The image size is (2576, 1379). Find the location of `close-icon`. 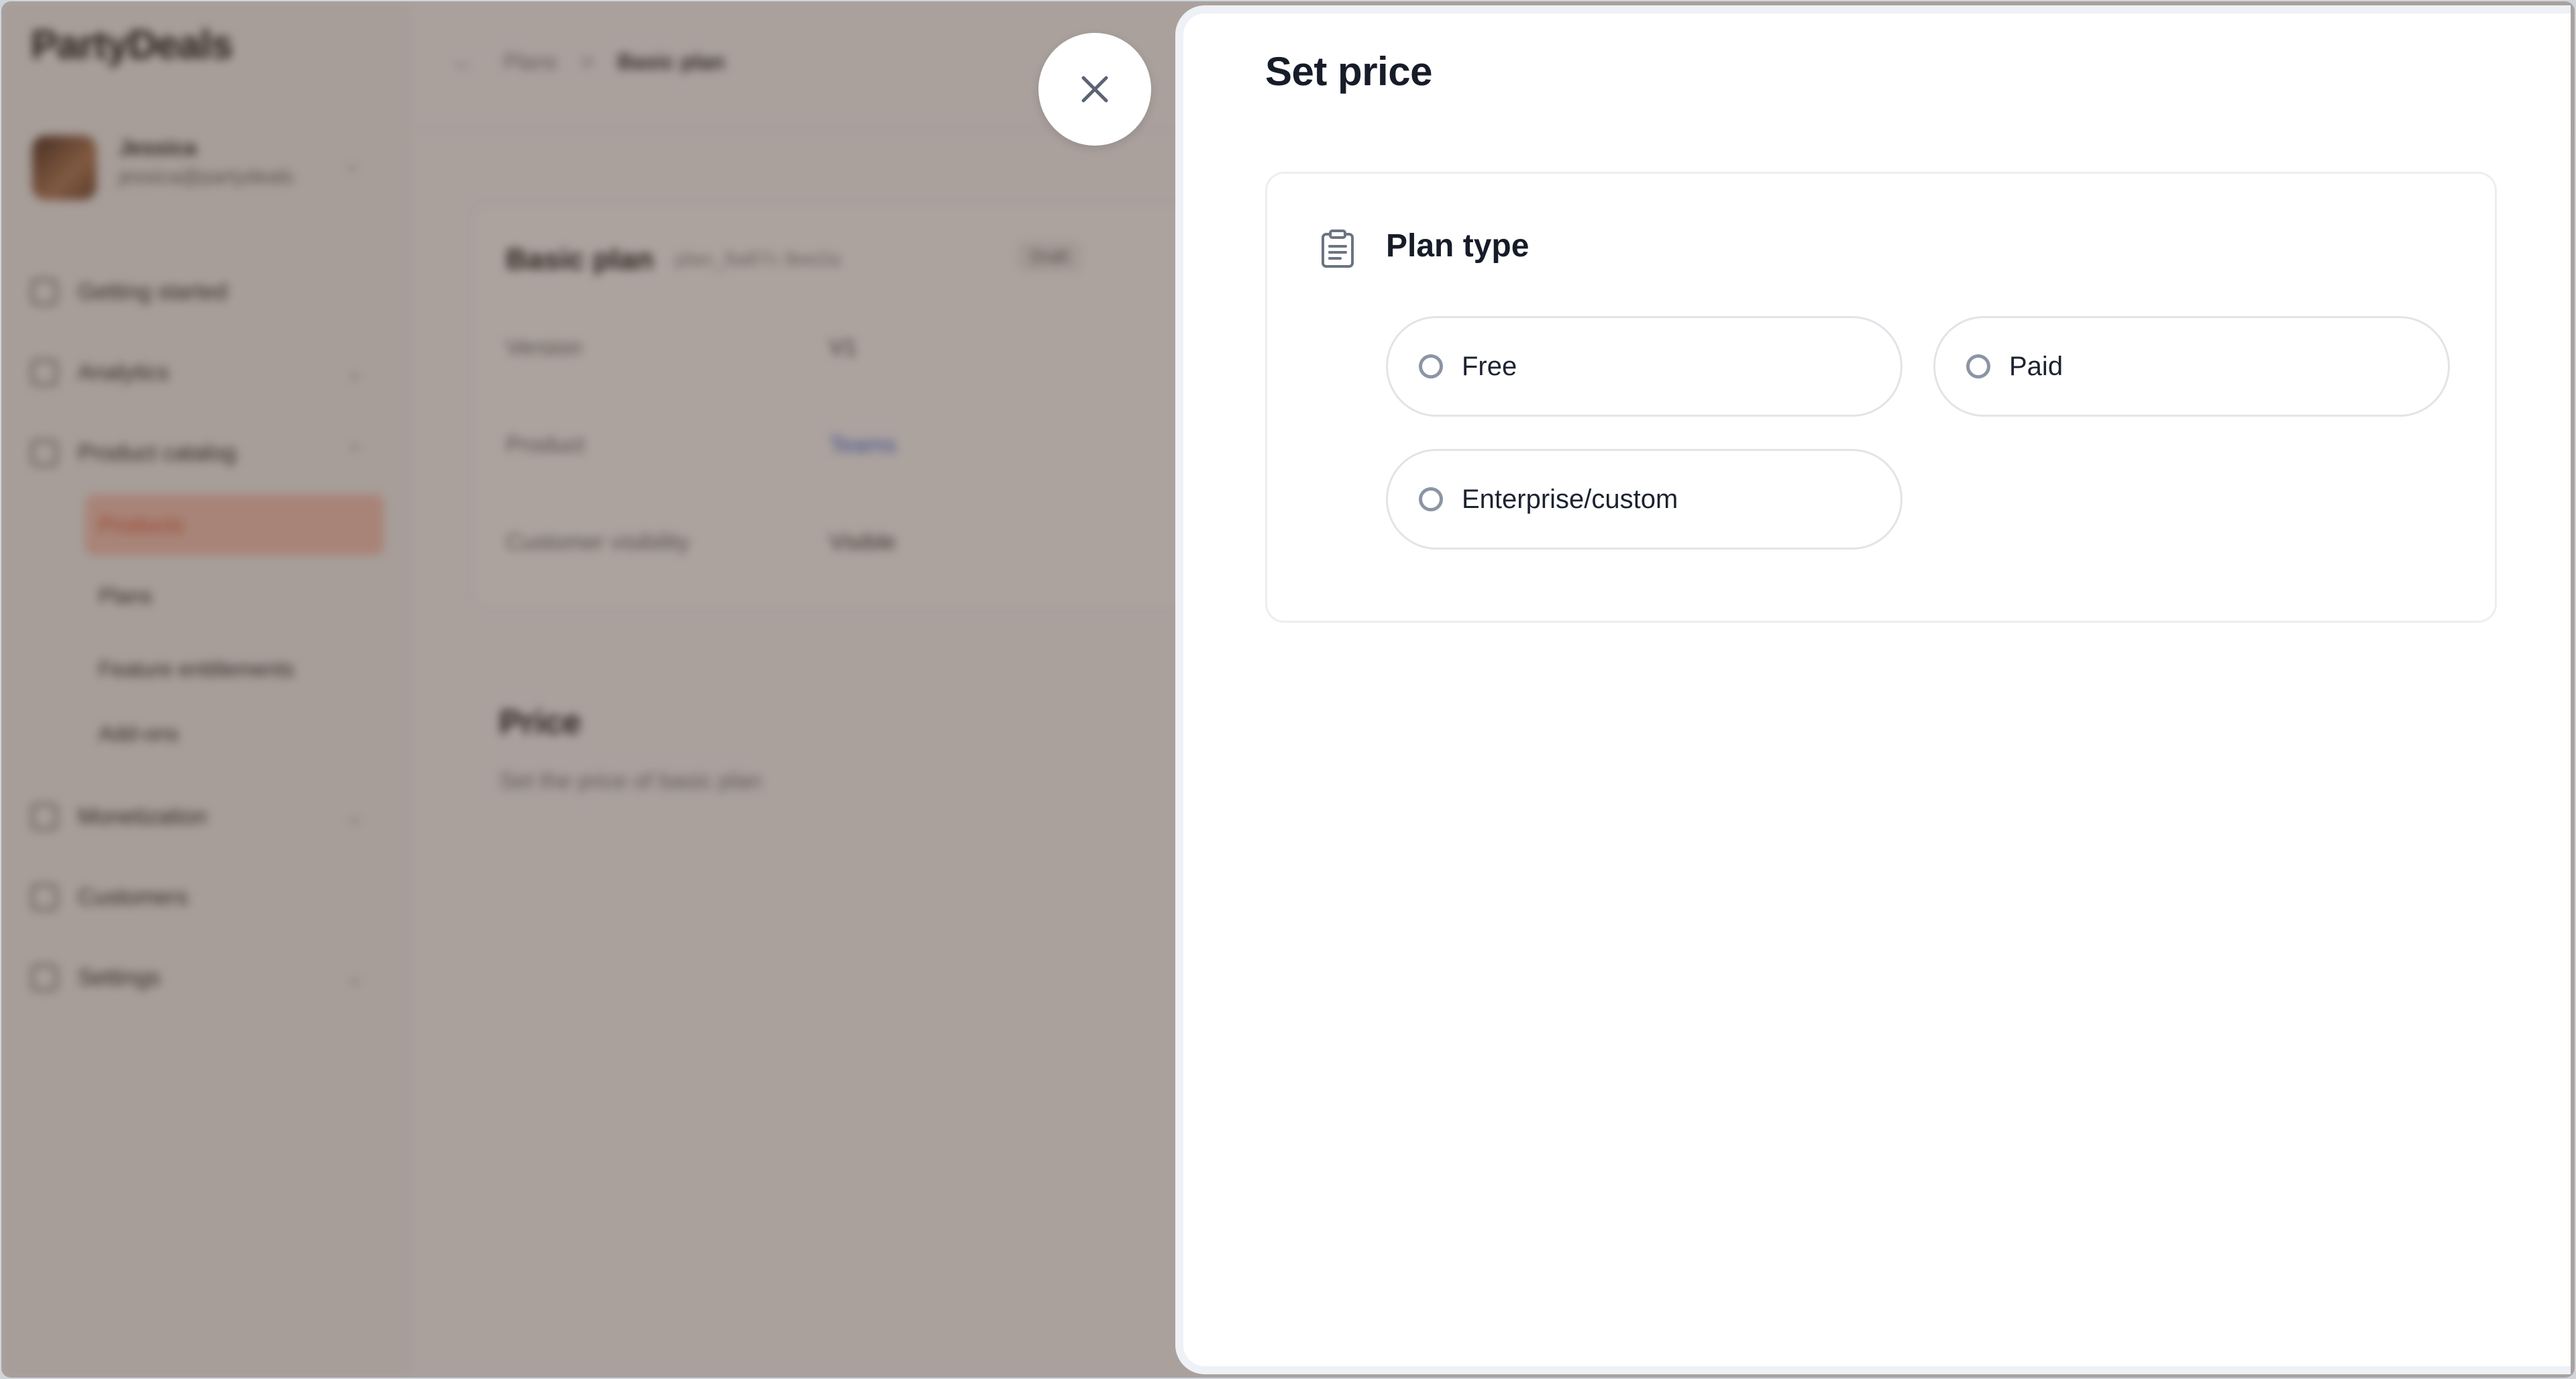

close-icon is located at coordinates (1094, 89).